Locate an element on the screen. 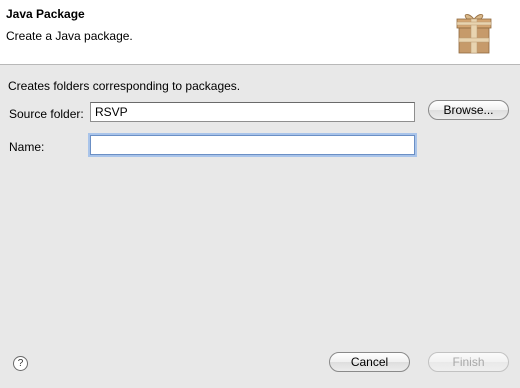 This screenshot has height=388, width=520. source-folder-input is located at coordinates (252, 112).